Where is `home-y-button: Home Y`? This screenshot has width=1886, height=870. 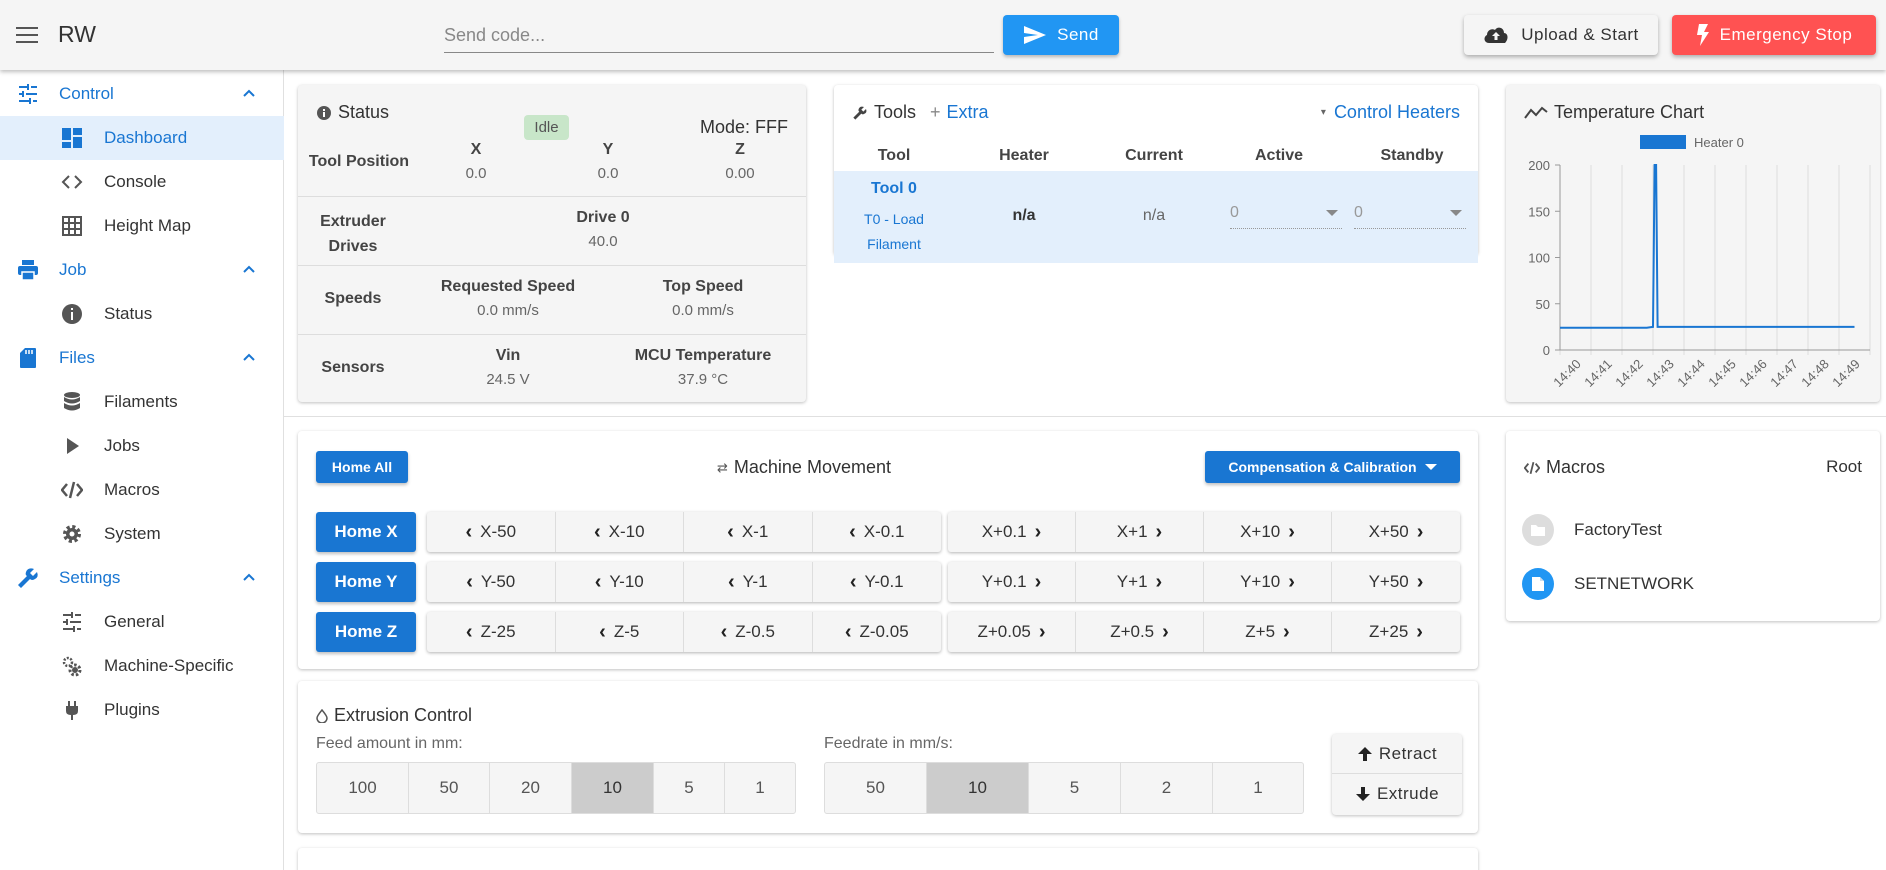
home-y-button: Home Y is located at coordinates (366, 582).